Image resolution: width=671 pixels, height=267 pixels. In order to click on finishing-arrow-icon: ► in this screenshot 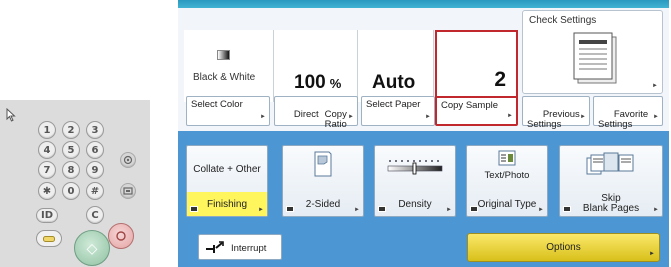, I will do `click(261, 210)`.